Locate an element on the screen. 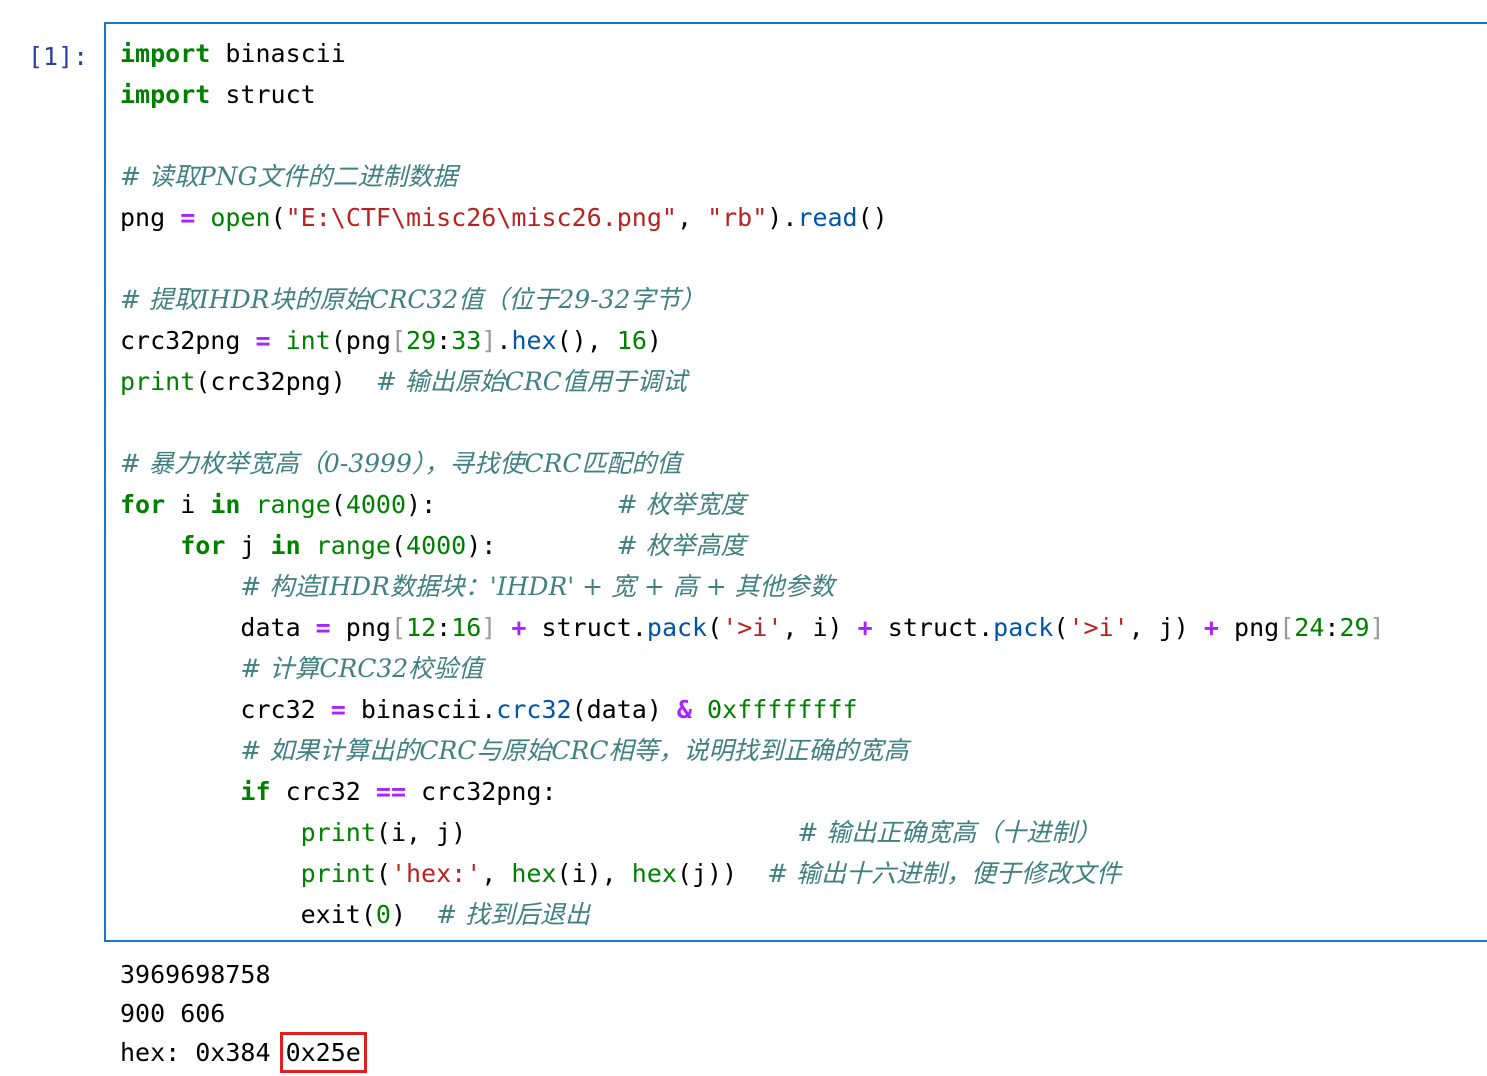  number-token: 29 is located at coordinates (421, 340).